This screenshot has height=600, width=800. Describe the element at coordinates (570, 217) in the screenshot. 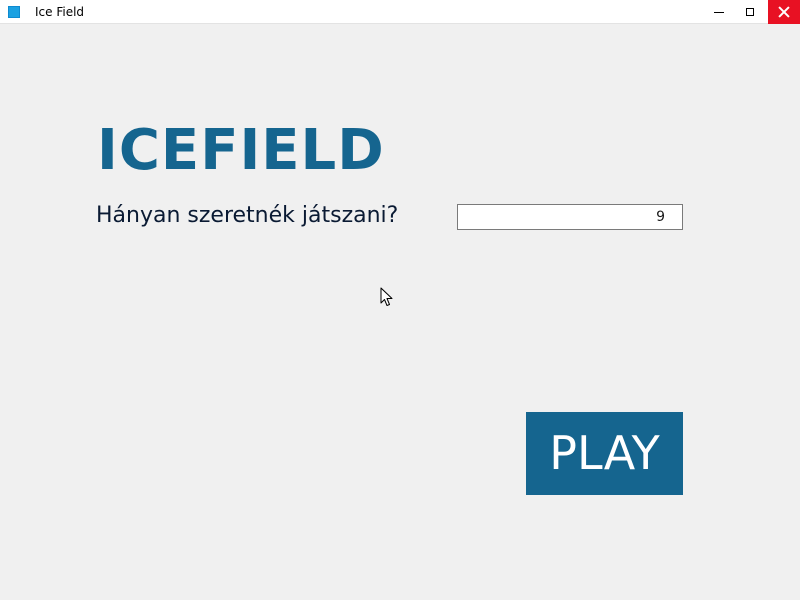

I see `player-count-input` at that location.